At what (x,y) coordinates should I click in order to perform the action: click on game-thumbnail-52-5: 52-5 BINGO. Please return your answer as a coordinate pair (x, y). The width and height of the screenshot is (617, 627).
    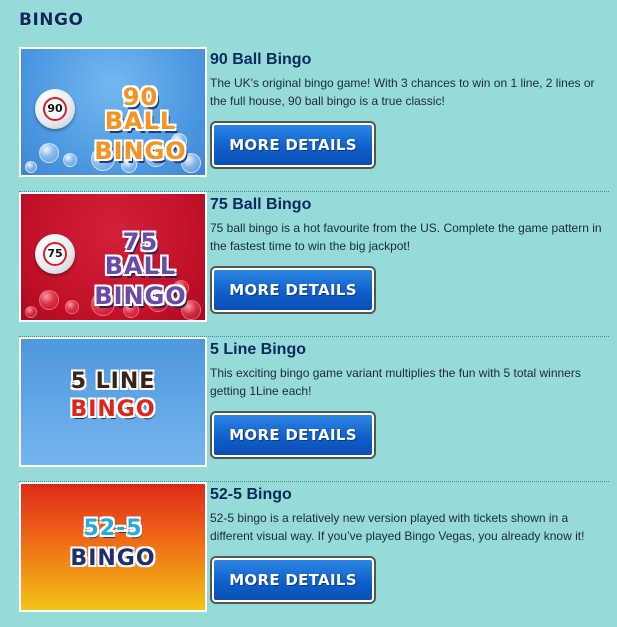
    Looking at the image, I should click on (113, 547).